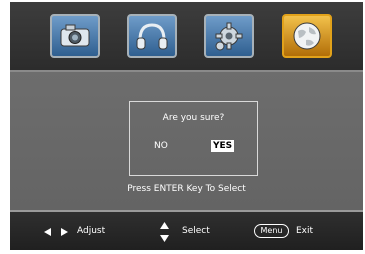 This screenshot has height=254, width=365. I want to click on globe-icon, so click(307, 36).